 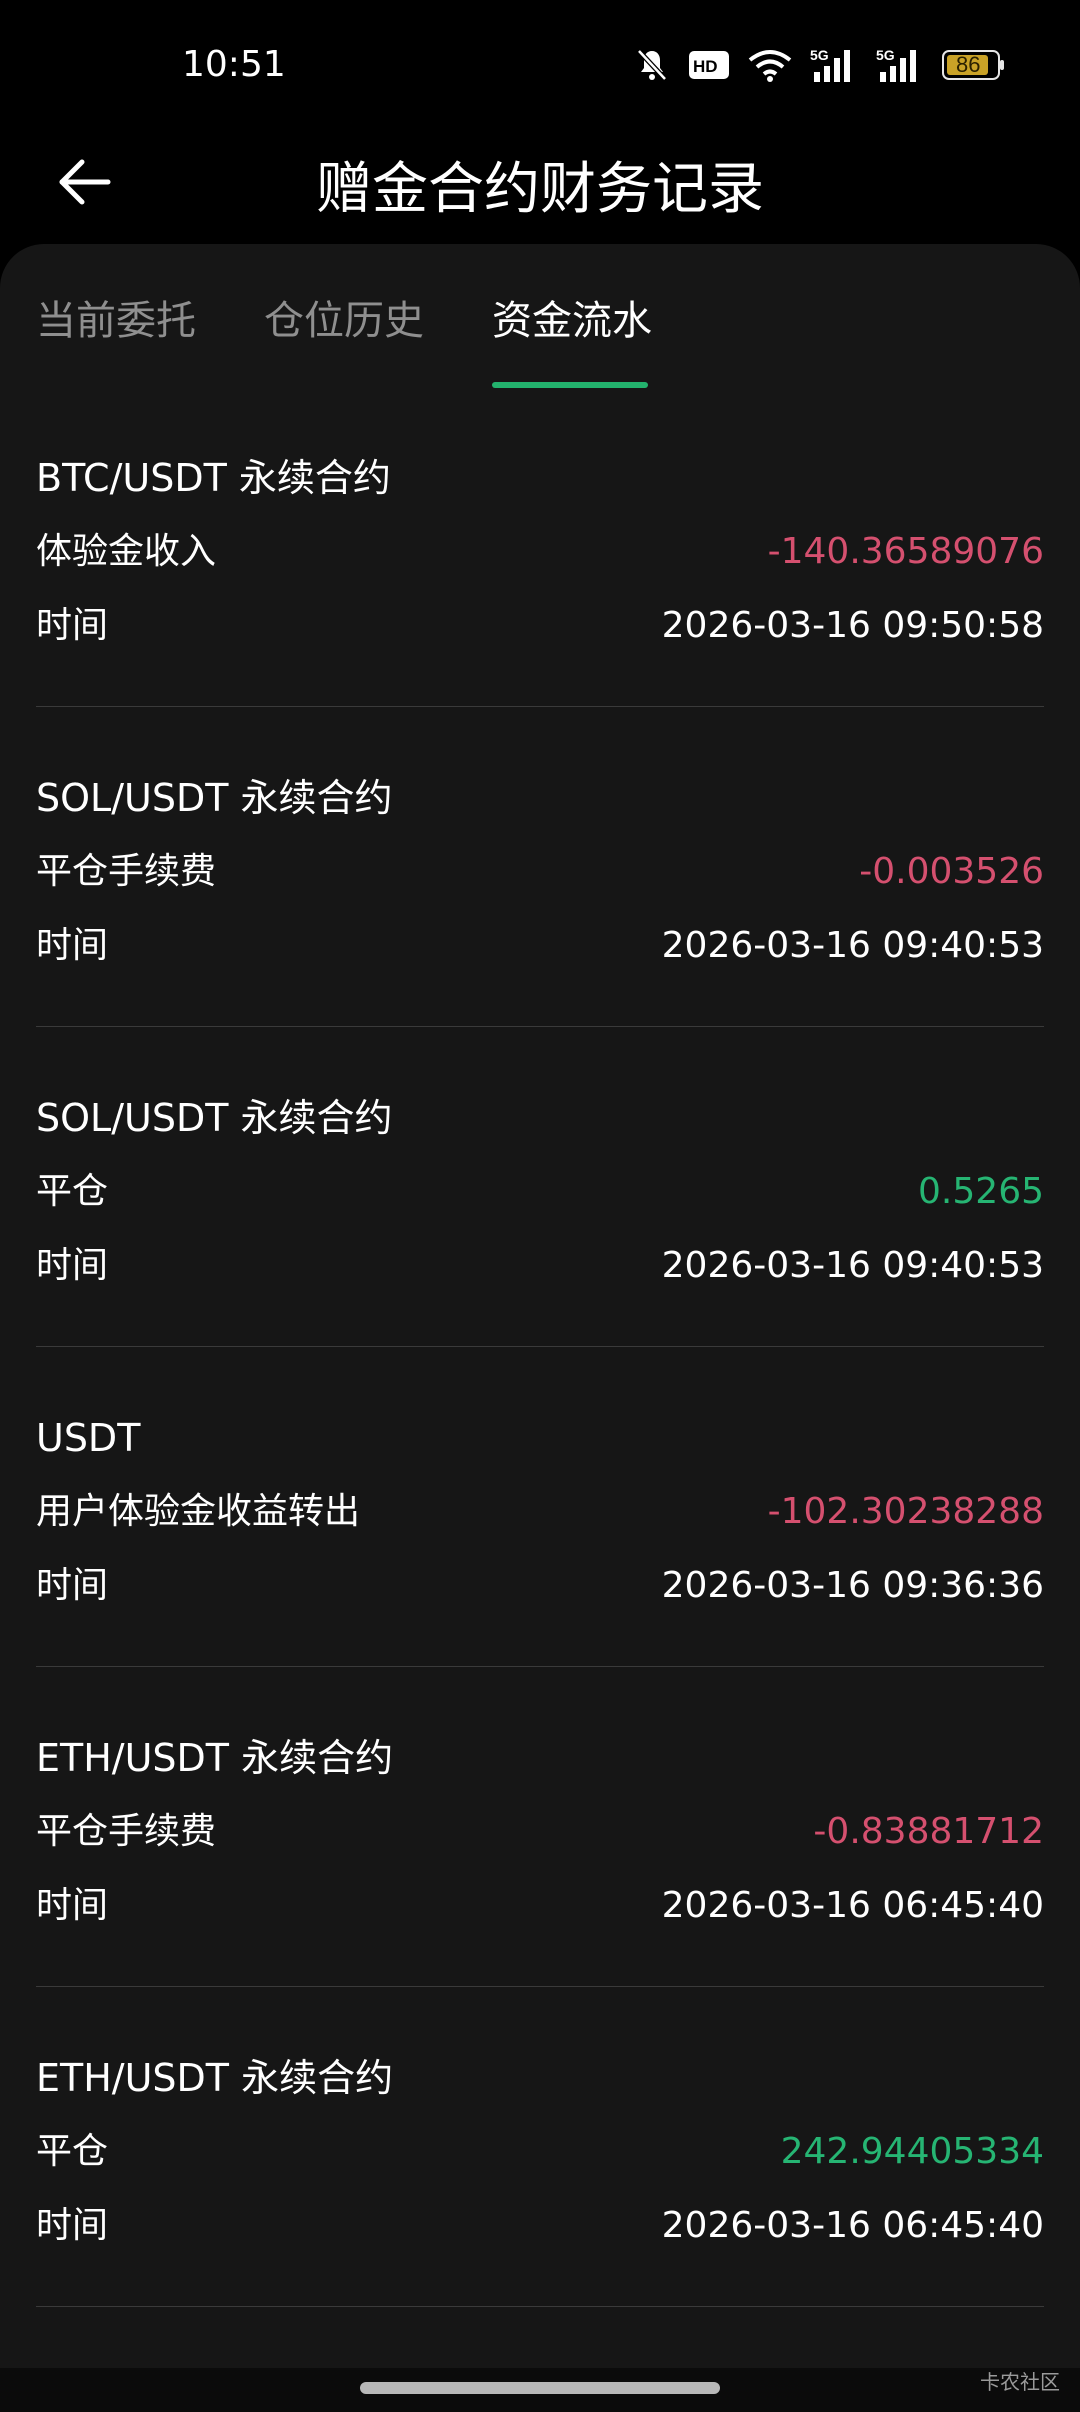 What do you see at coordinates (968, 64) in the screenshot?
I see `battery-level: 86` at bounding box center [968, 64].